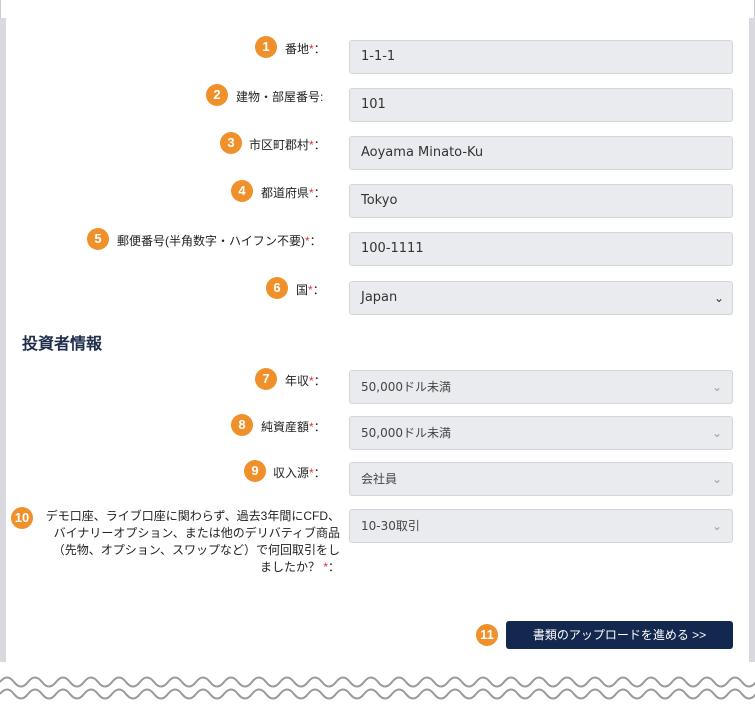  What do you see at coordinates (541, 526) in the screenshot?
I see `trading-experience-select: 10-30取引 ⌄` at bounding box center [541, 526].